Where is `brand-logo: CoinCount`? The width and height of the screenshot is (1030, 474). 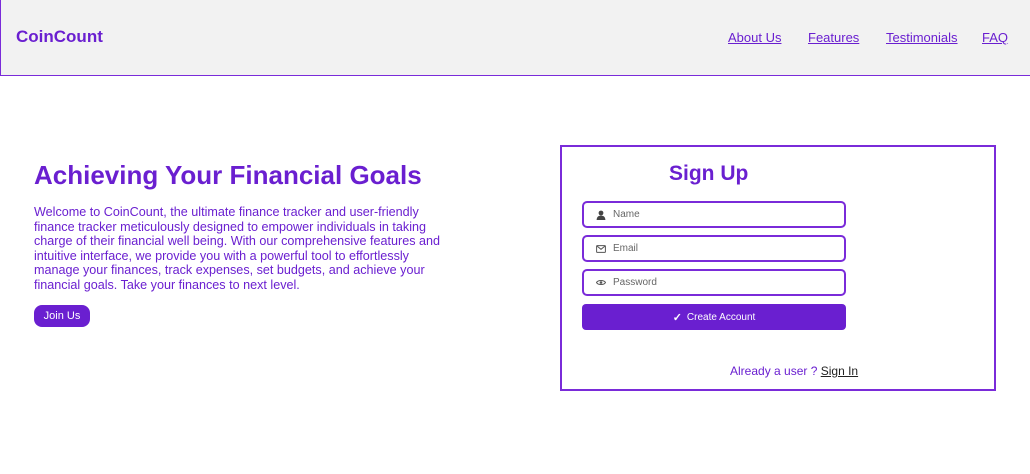
brand-logo: CoinCount is located at coordinates (59, 37).